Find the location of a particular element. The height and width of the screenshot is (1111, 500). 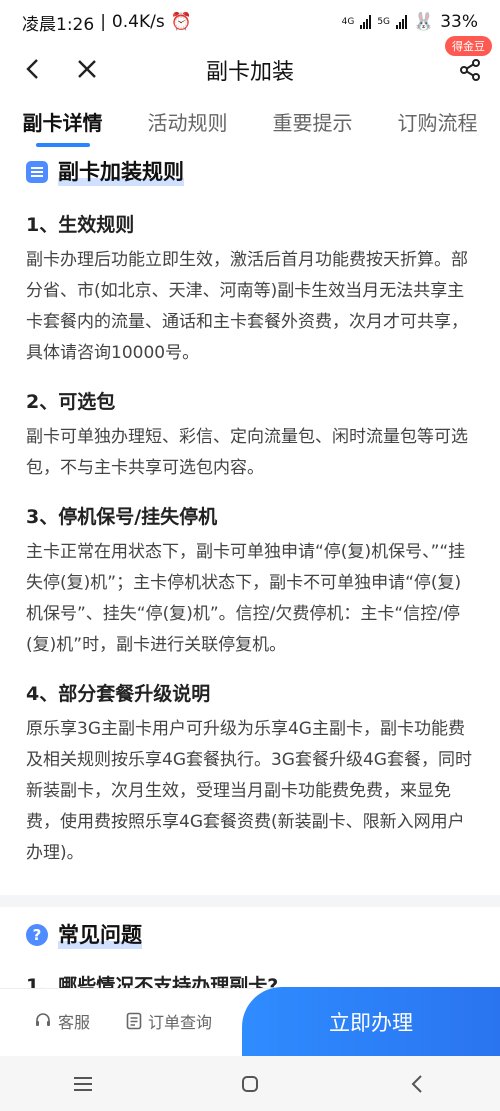

bunny-icon: 🐰 is located at coordinates (424, 22).